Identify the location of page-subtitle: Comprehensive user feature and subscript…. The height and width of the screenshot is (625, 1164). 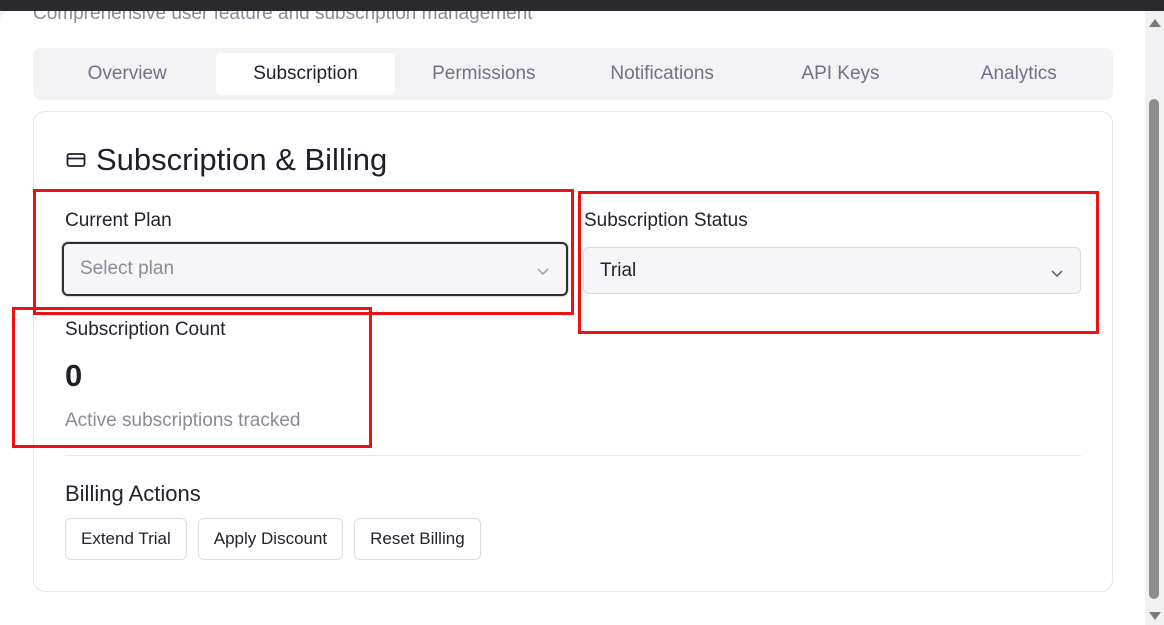
(283, 17).